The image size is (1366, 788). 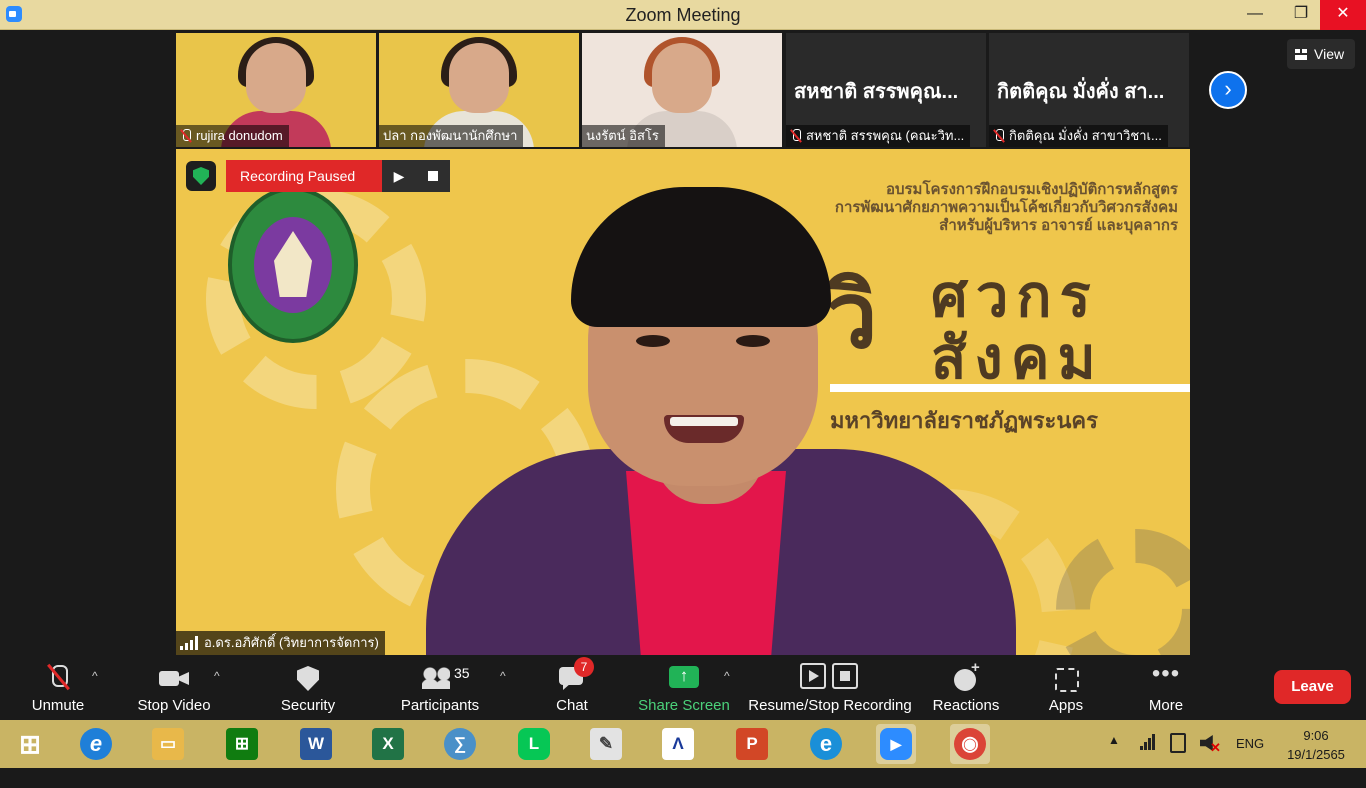 What do you see at coordinates (451, 136) in the screenshot?
I see `participant-name-label: ปลา กองพัฒนานักศึกษา` at bounding box center [451, 136].